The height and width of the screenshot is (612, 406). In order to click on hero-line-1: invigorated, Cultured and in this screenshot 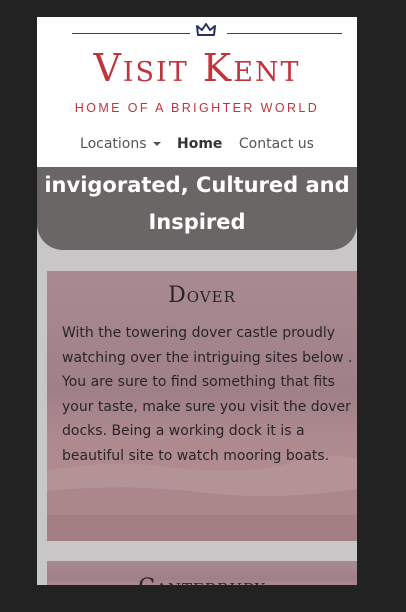, I will do `click(197, 185)`.